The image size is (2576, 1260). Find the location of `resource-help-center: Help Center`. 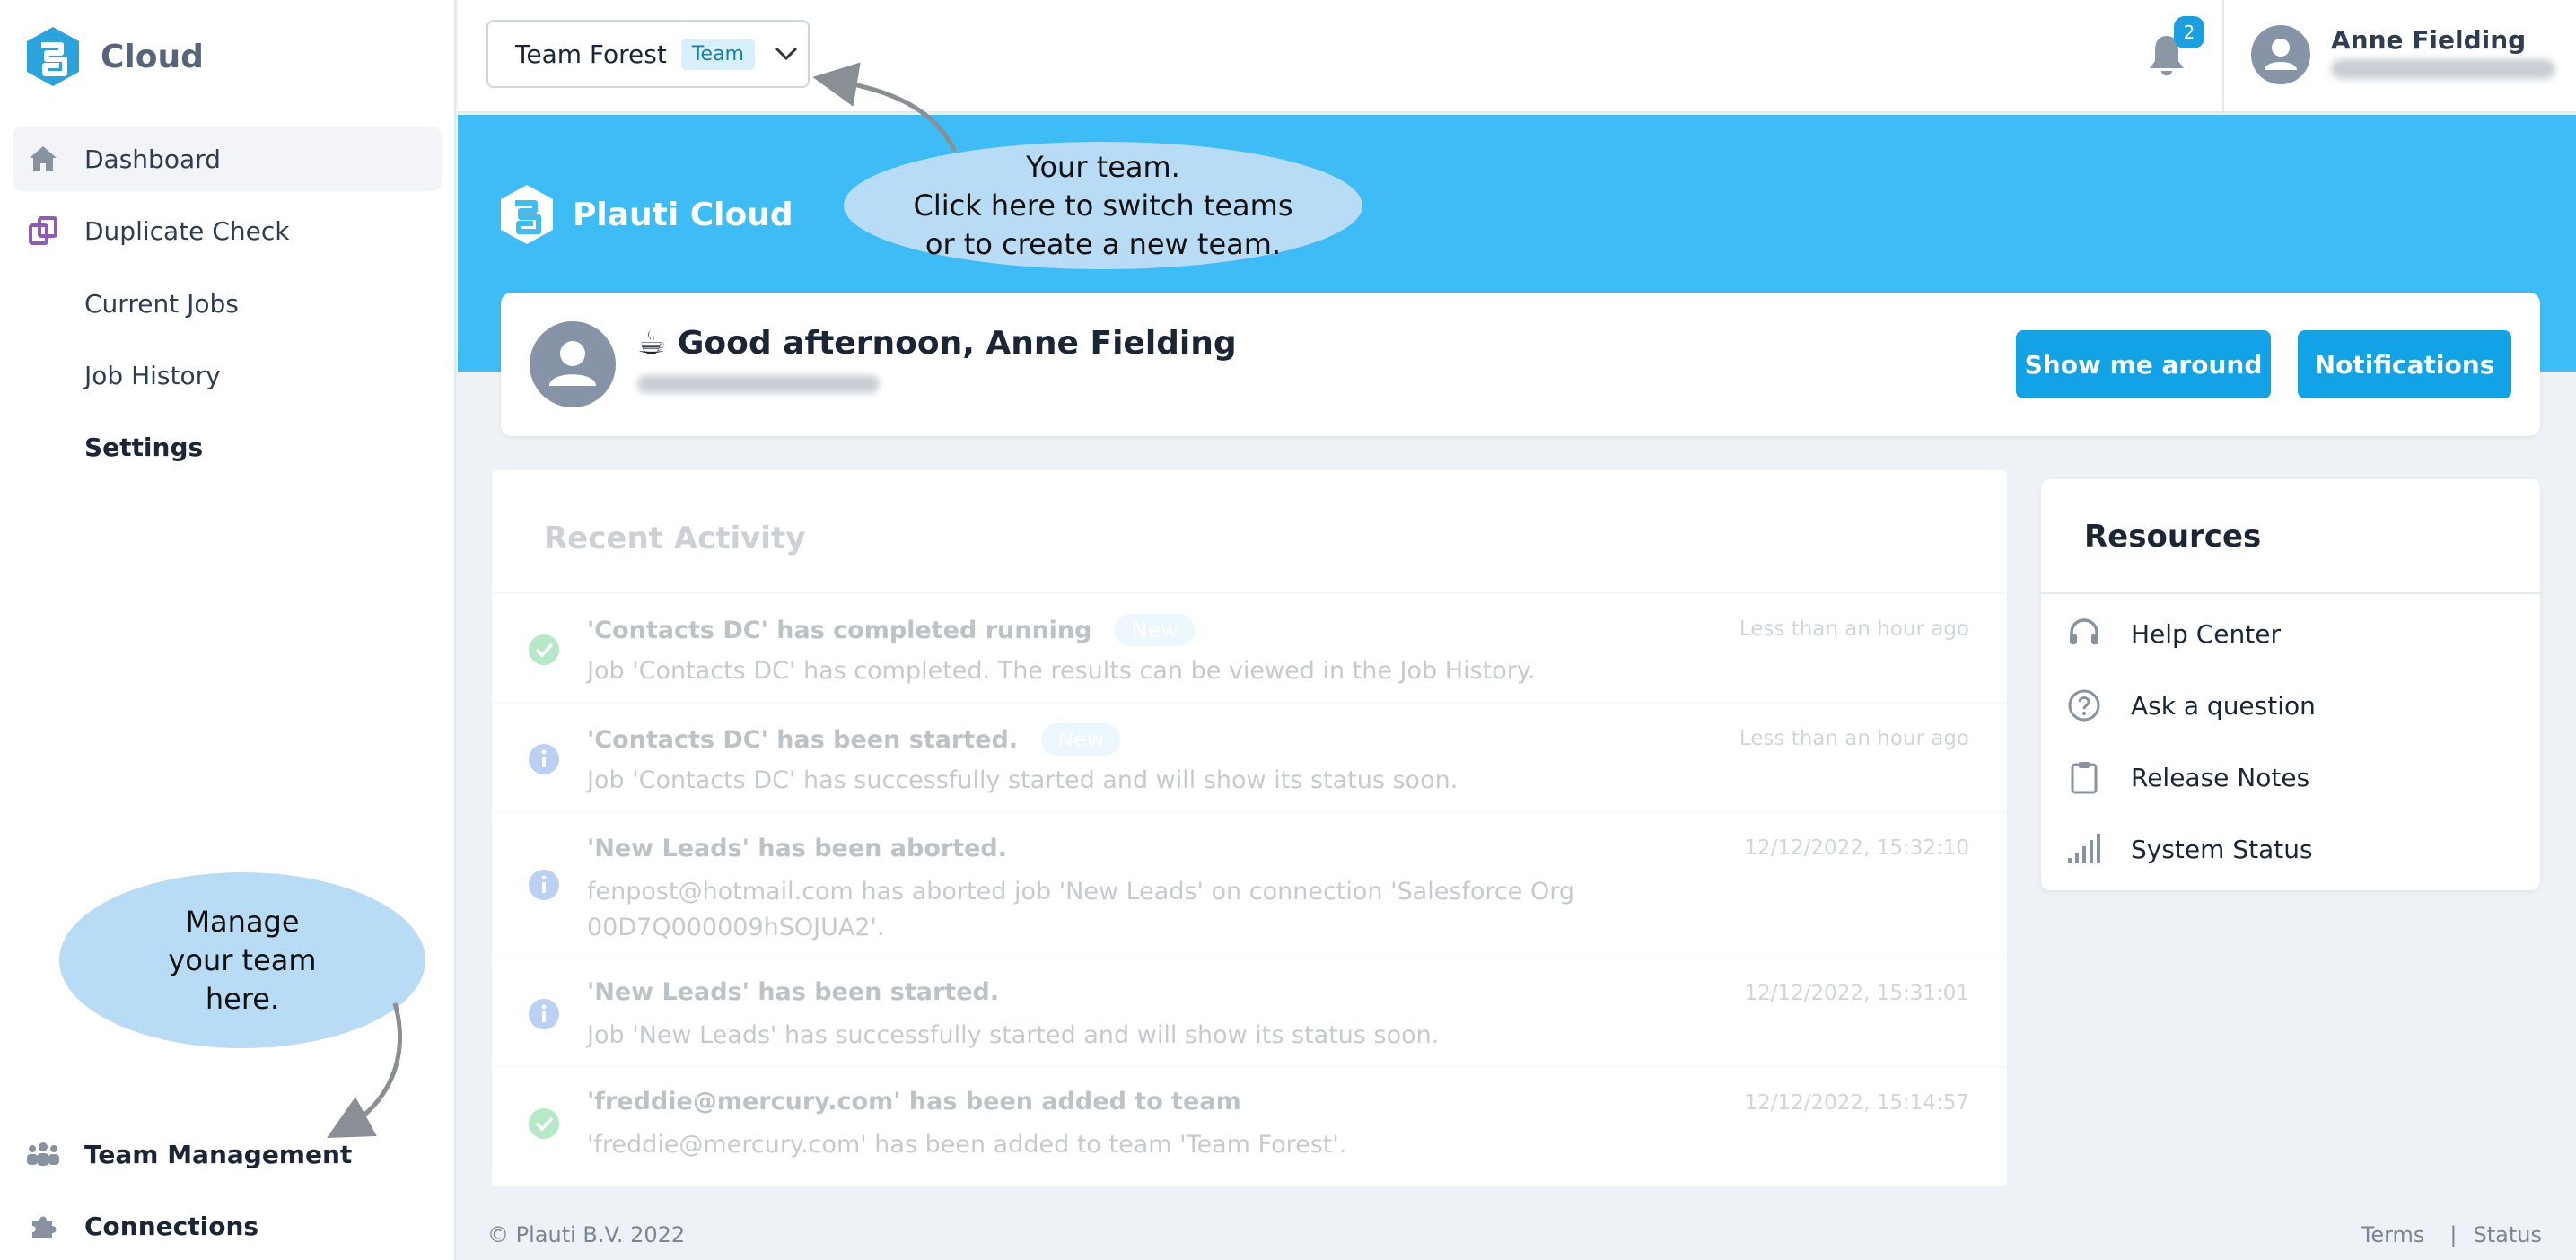

resource-help-center: Help Center is located at coordinates (2173, 634).